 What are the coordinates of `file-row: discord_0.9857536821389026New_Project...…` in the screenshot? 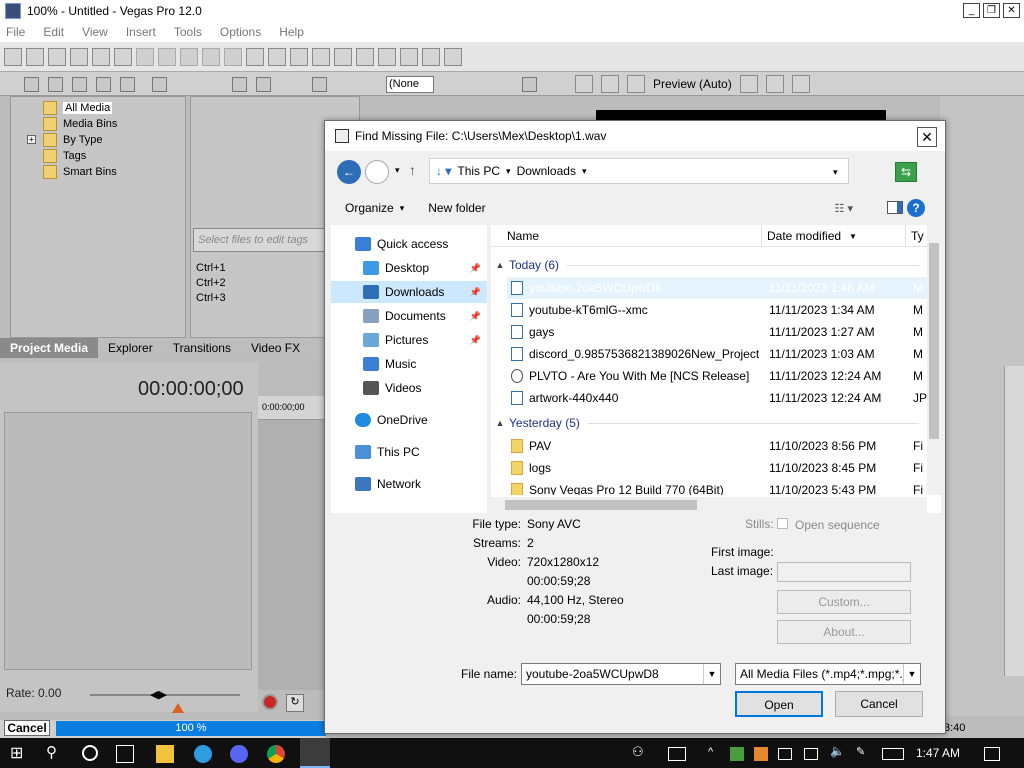 It's located at (717, 354).